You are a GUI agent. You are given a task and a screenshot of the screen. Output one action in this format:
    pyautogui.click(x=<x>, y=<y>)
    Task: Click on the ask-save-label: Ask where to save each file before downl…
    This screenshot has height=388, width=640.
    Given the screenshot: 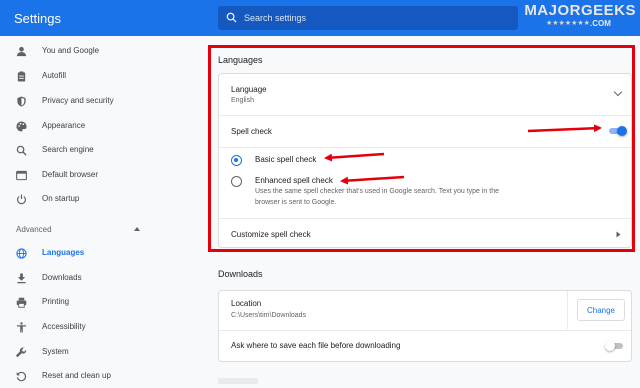 What is the action you would take?
    pyautogui.click(x=316, y=345)
    